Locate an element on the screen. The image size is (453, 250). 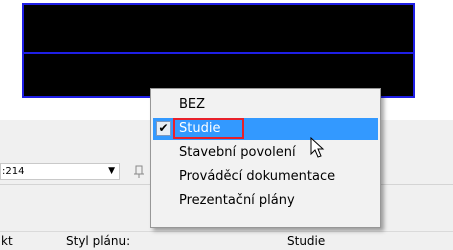
chevron-down-icon: ▼ is located at coordinates (111, 171).